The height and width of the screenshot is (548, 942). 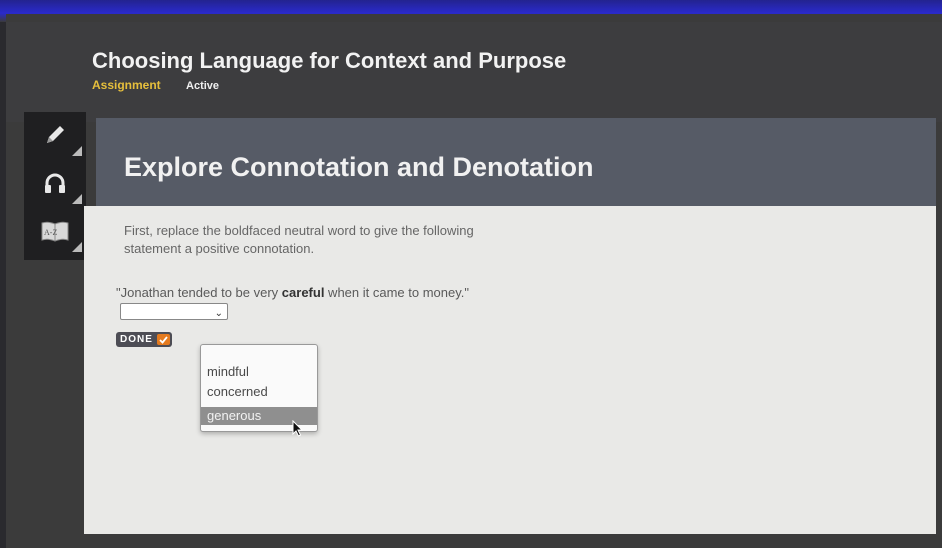 I want to click on pencil-tool-button, so click(x=55, y=137).